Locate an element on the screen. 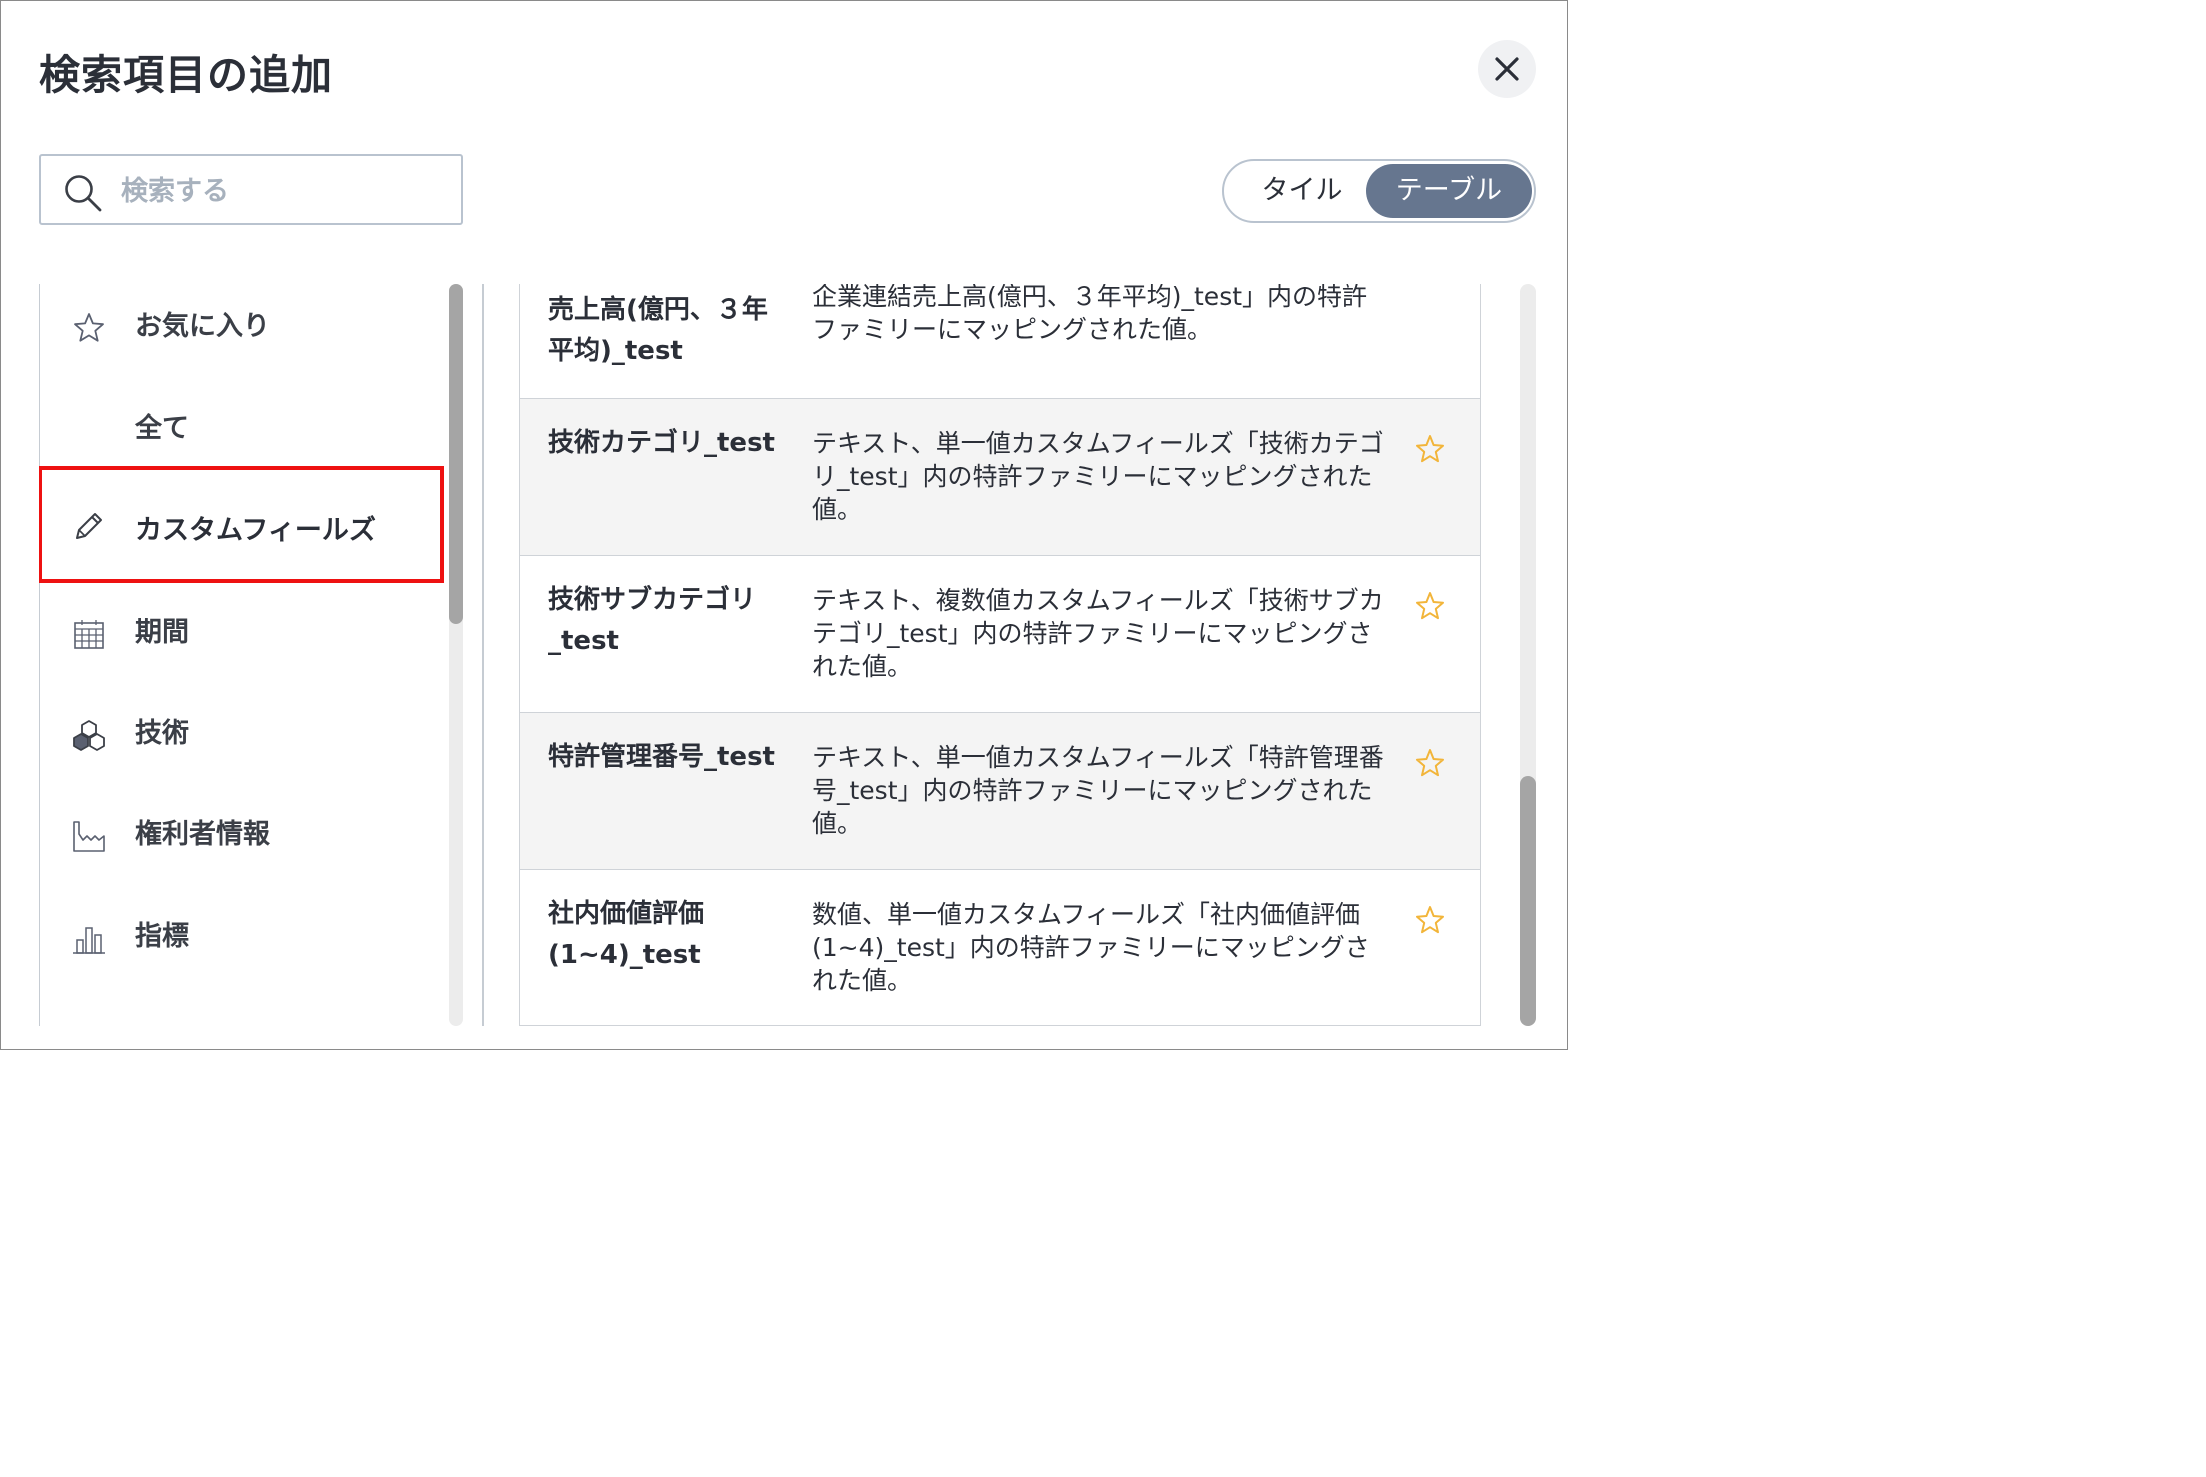  table-view-option: テーブル is located at coordinates (1449, 191).